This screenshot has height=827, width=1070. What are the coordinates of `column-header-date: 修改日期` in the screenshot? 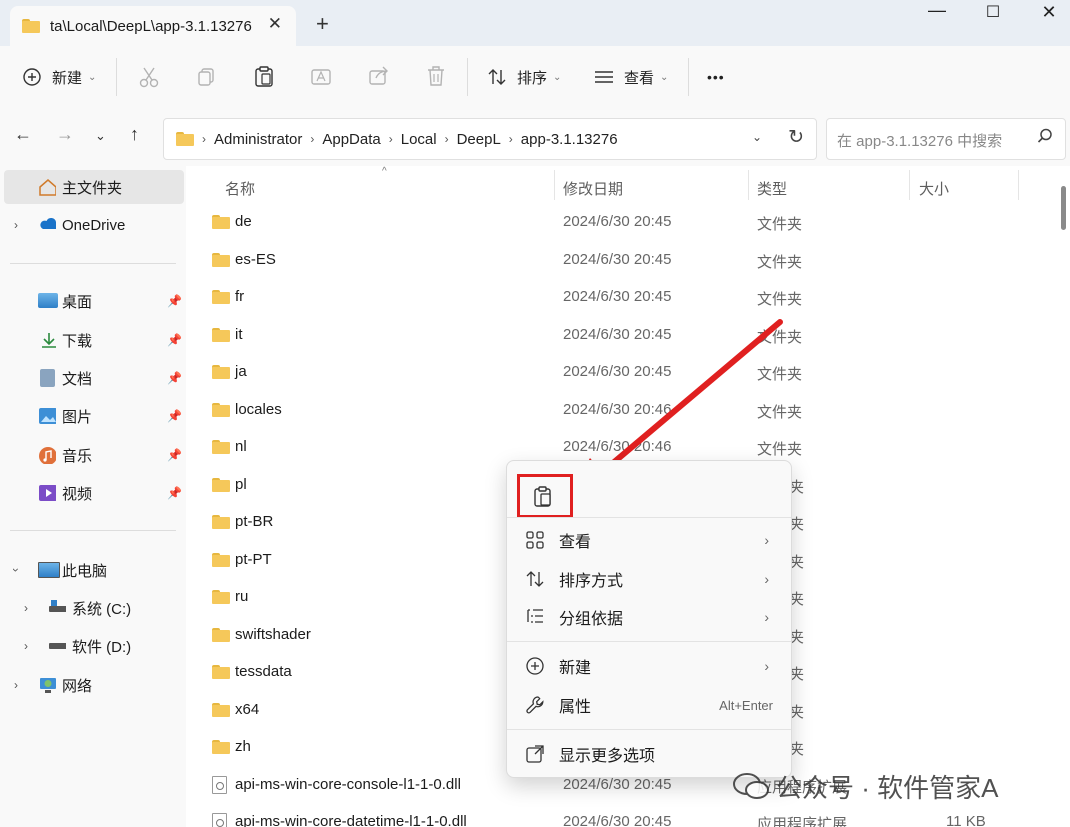 It's located at (593, 188).